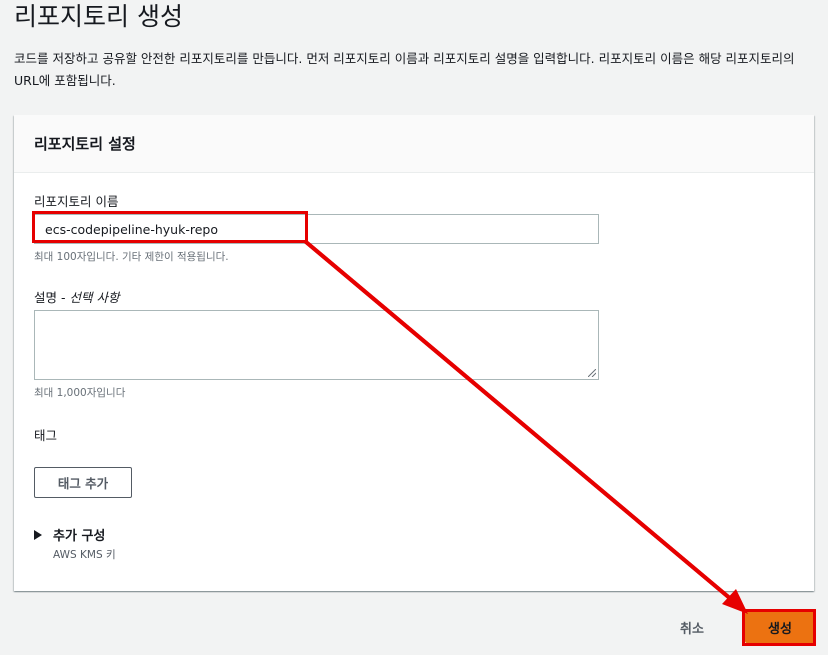 The width and height of the screenshot is (828, 655). I want to click on panel-header: 리포지토리 설정, so click(414, 144).